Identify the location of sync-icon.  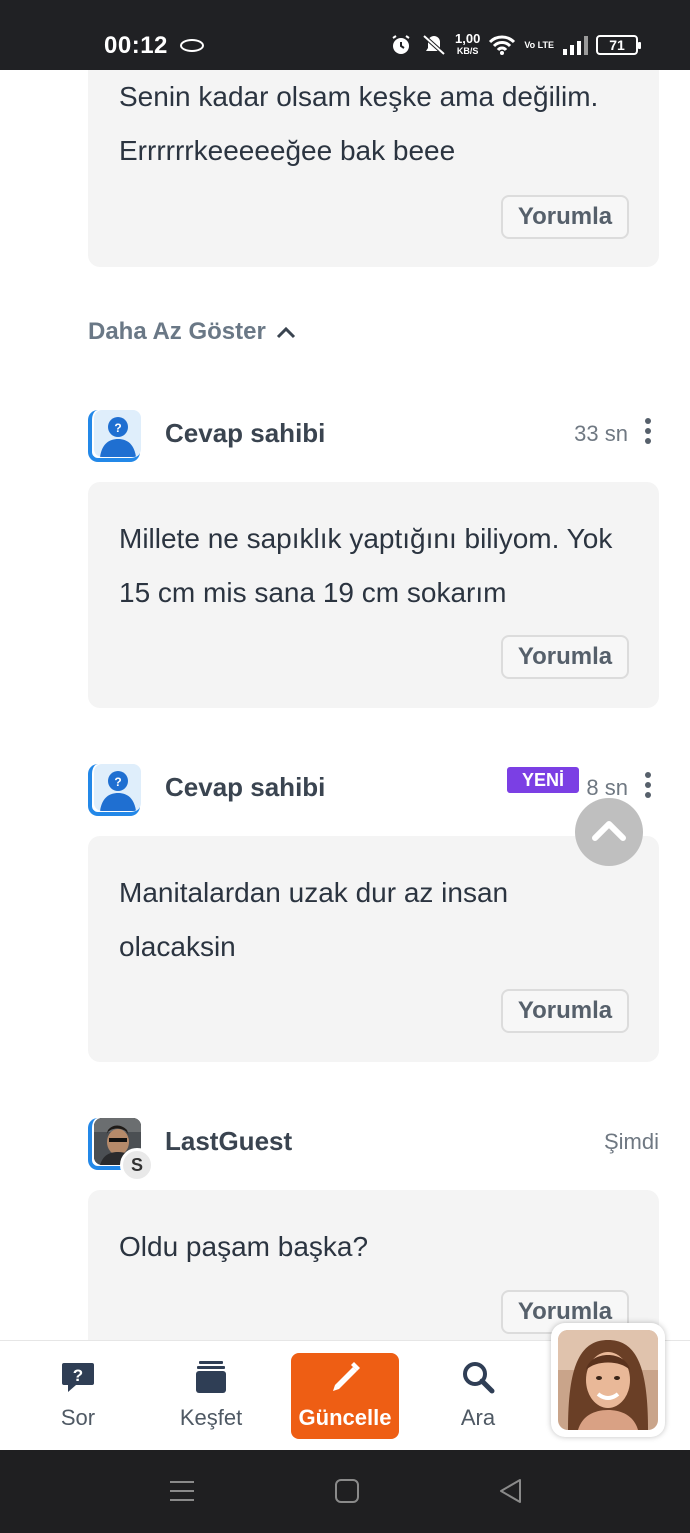
(192, 45).